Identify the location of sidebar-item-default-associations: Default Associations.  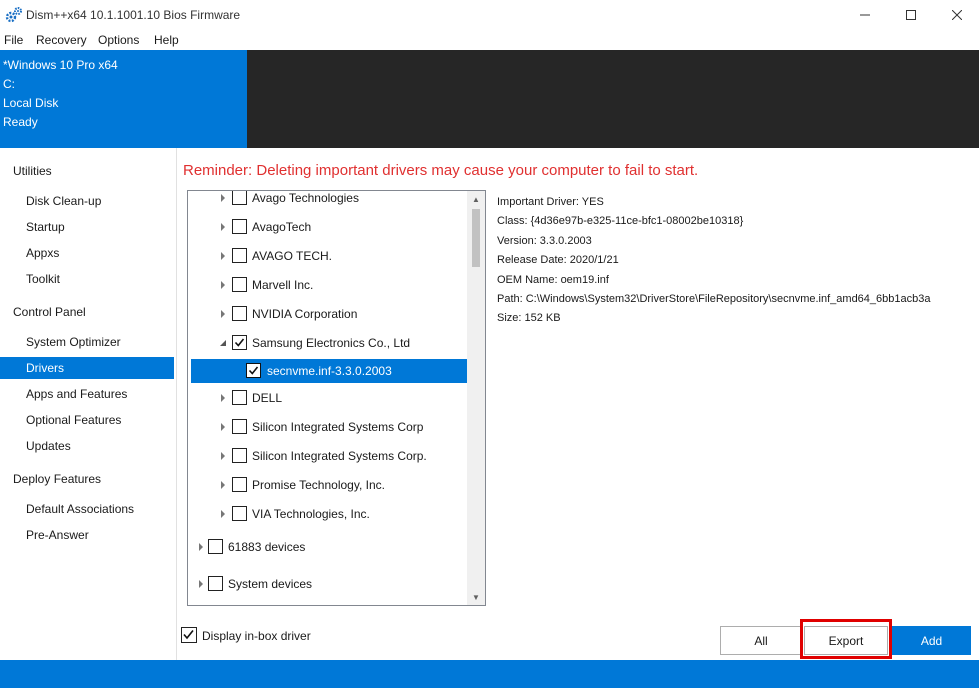
(87, 509).